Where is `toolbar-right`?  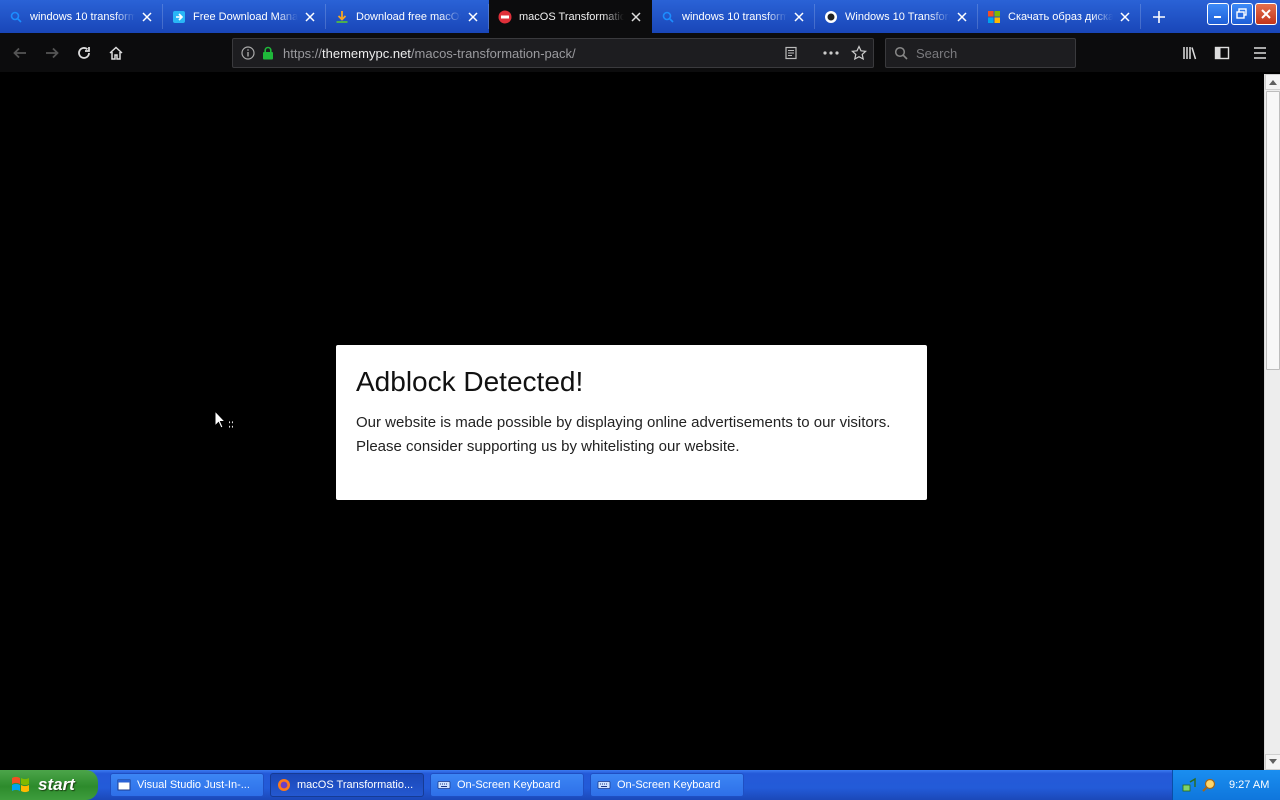 toolbar-right is located at coordinates (1225, 53).